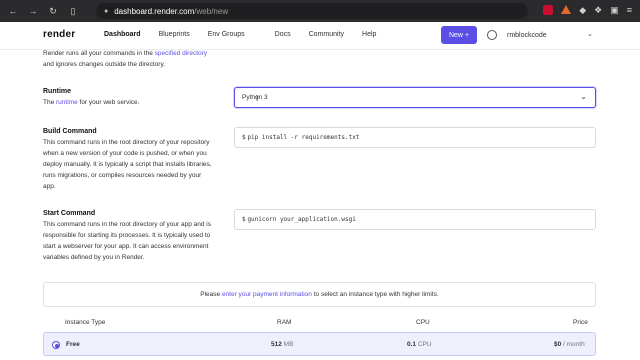 The image size is (640, 360). Describe the element at coordinates (257, 98) in the screenshot. I see `mouse-cursor-icon: I` at that location.